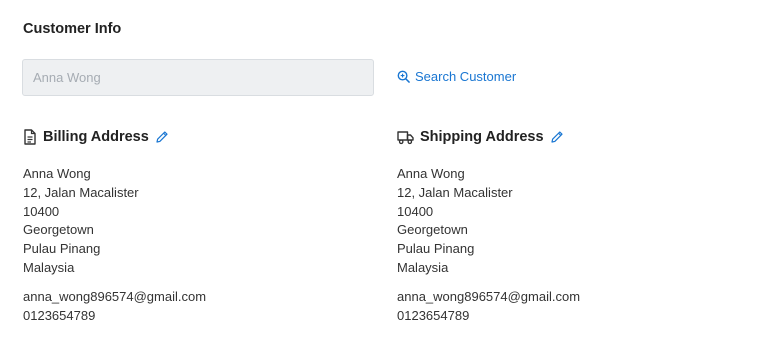  What do you see at coordinates (162, 137) in the screenshot?
I see `edit-billing-pencil-icon` at bounding box center [162, 137].